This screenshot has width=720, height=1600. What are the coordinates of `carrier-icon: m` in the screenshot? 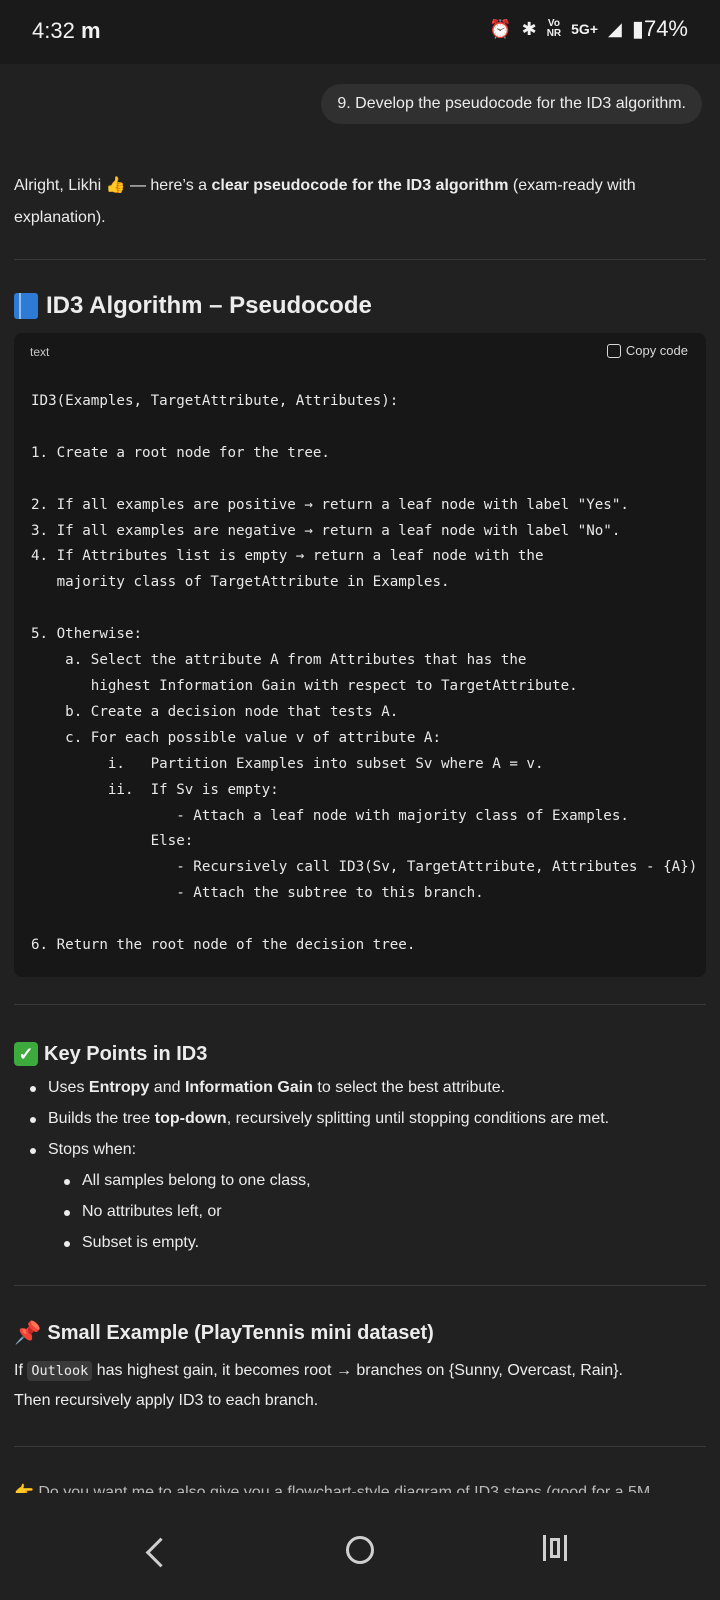 It's located at (90, 30).